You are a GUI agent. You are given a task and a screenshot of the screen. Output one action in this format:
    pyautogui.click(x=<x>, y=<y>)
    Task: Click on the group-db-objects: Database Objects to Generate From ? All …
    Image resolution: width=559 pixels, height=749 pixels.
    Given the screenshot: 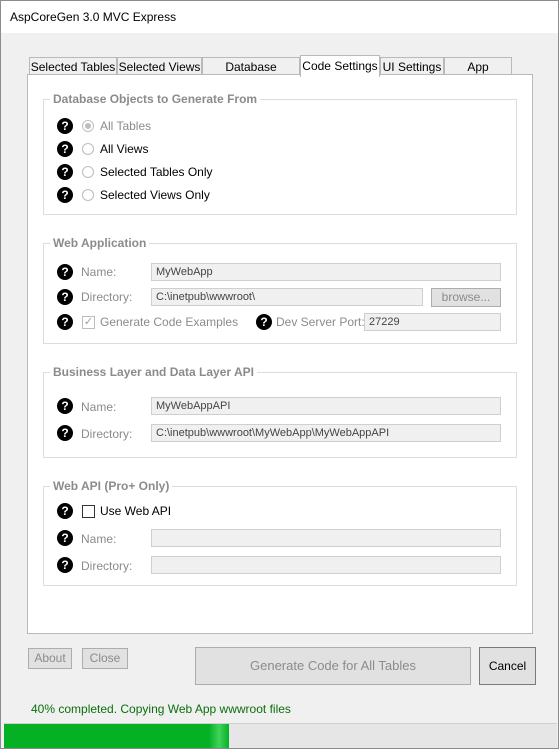 What is the action you would take?
    pyautogui.click(x=280, y=153)
    